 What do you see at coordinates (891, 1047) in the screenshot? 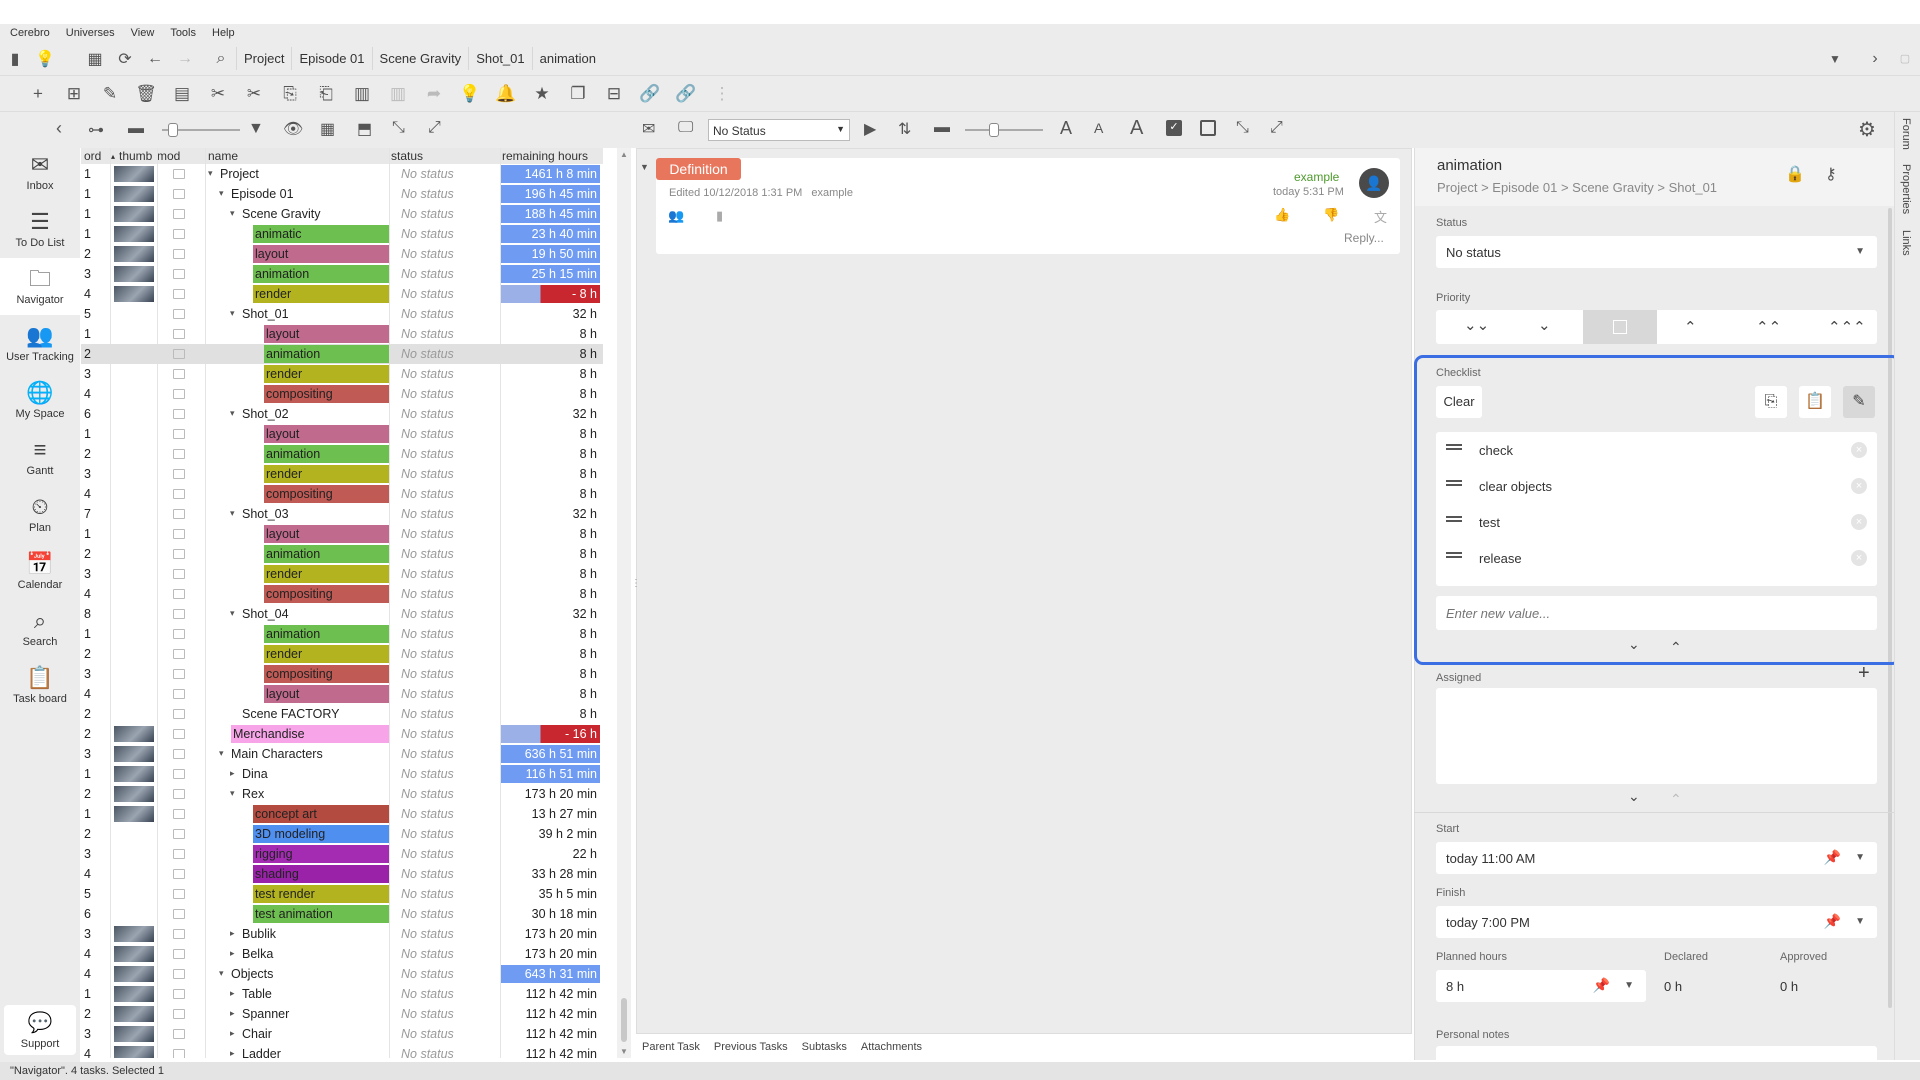
I see `tab-attachments: Attachments` at bounding box center [891, 1047].